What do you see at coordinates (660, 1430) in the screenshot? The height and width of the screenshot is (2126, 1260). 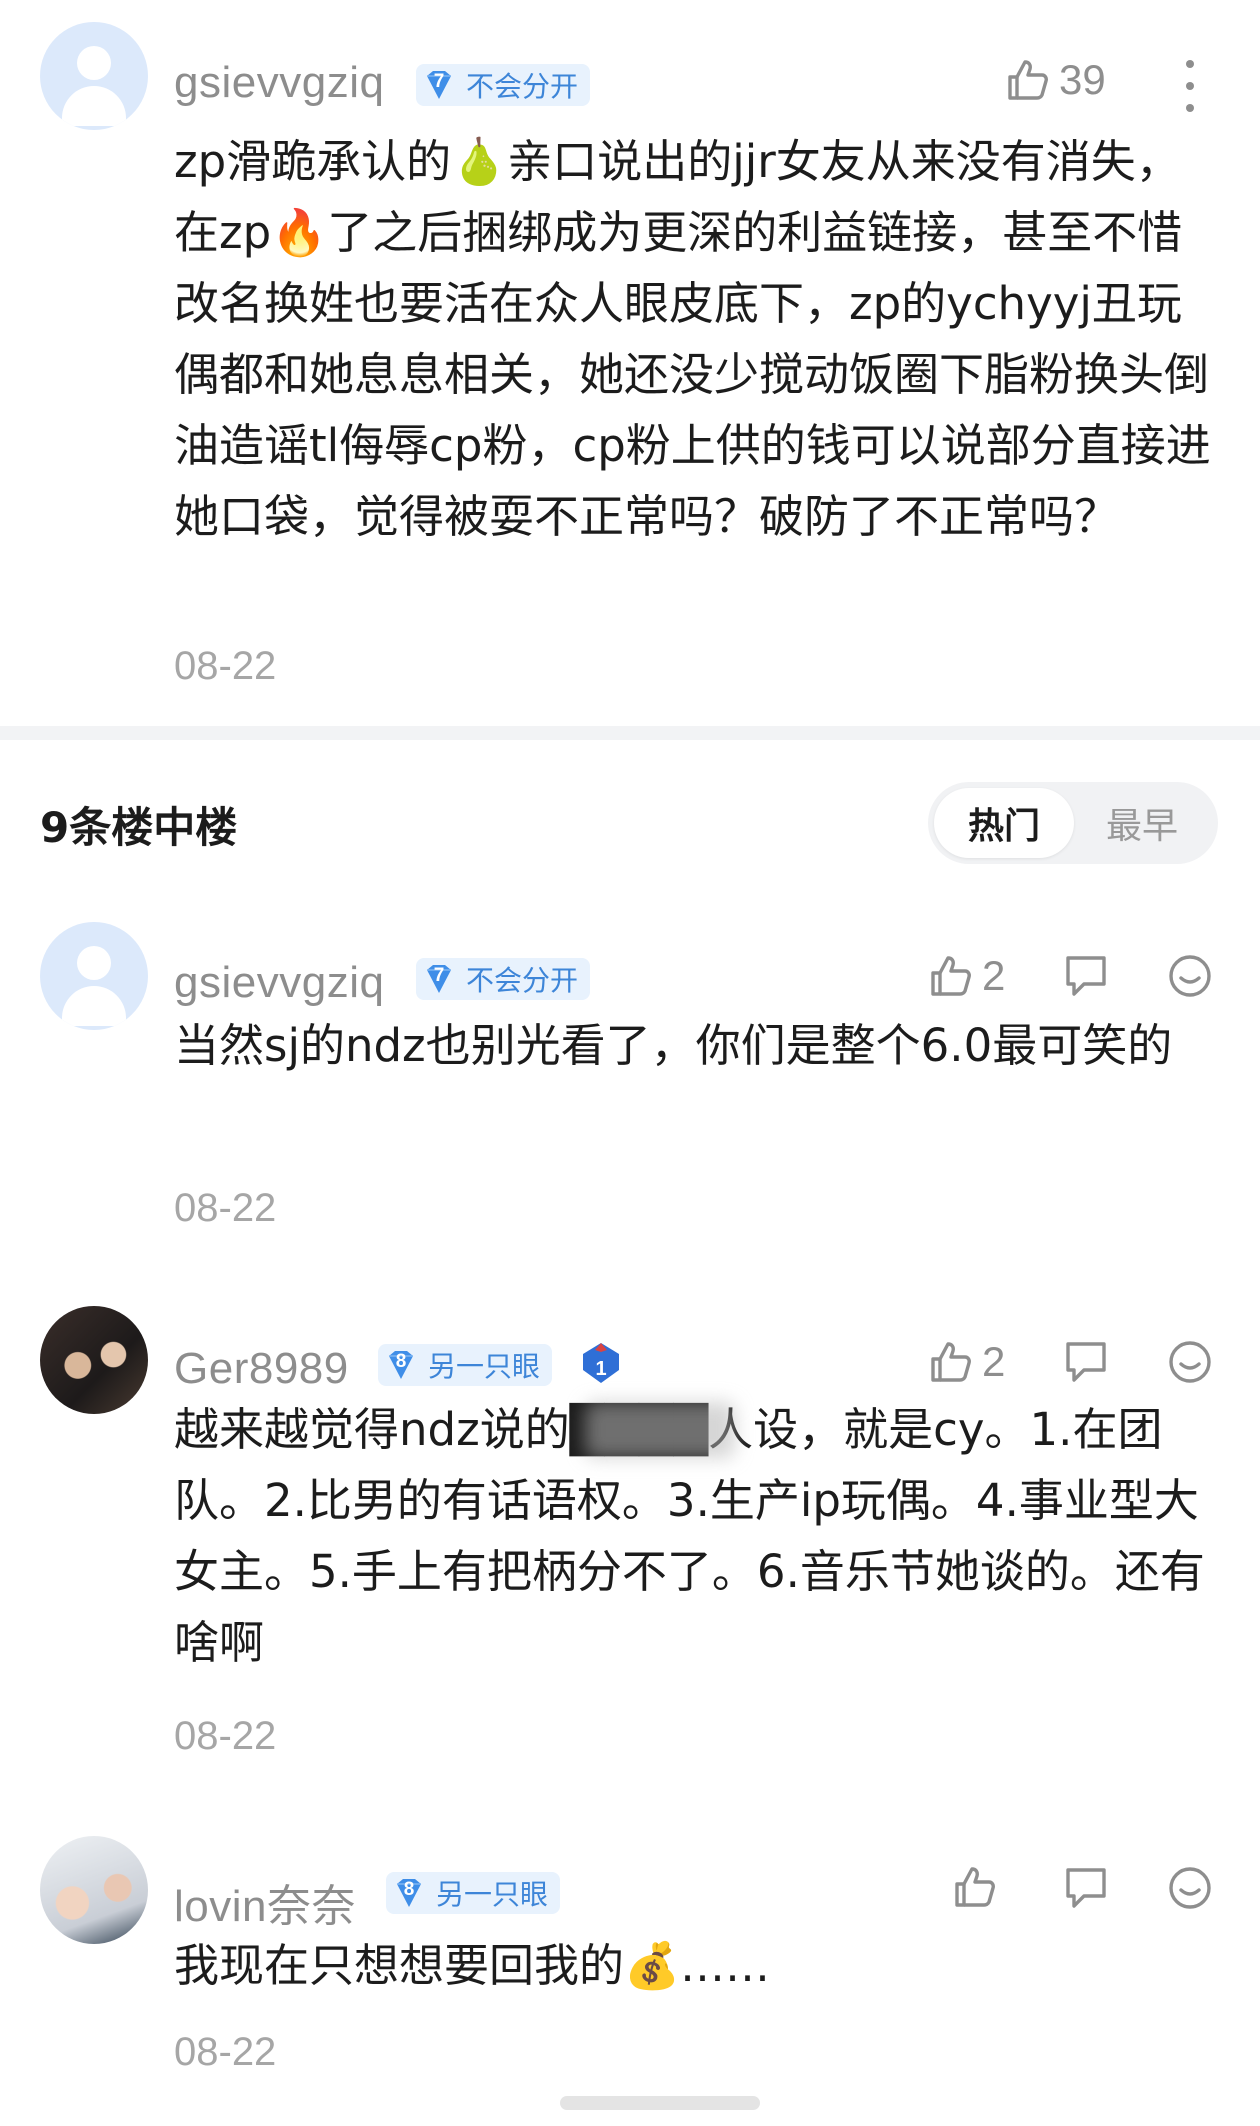 I see `redaction-blur` at bounding box center [660, 1430].